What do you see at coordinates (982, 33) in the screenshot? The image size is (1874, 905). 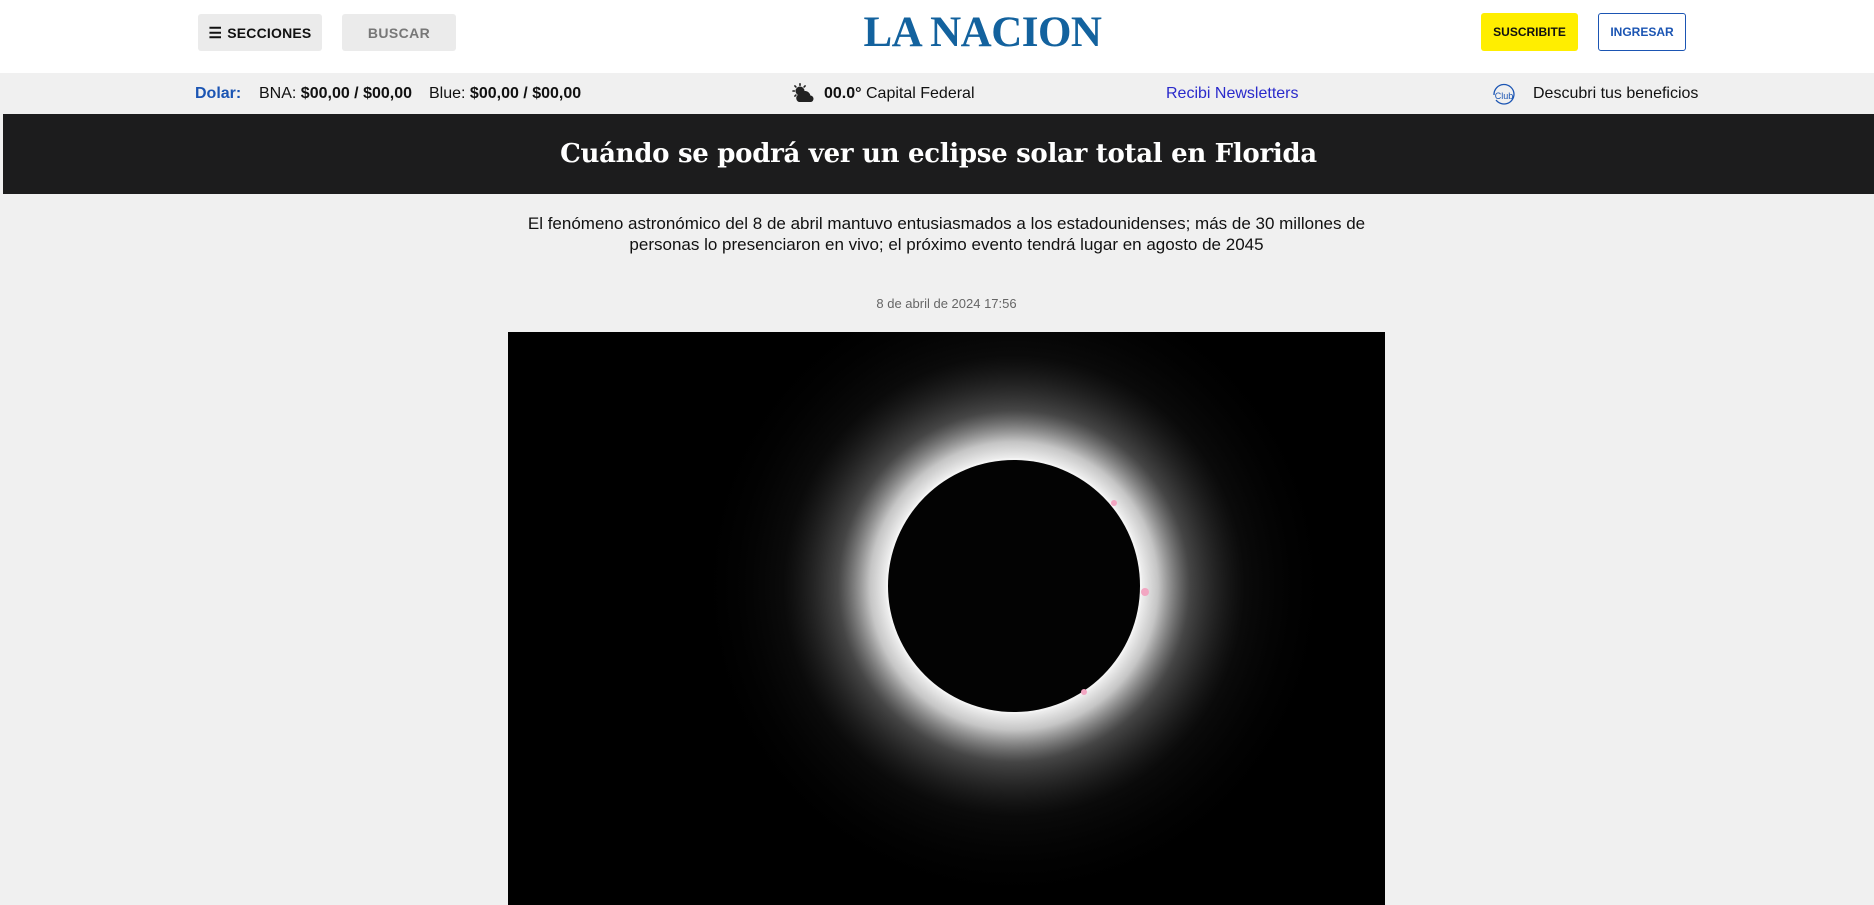 I see `site-logo: LA NACION` at bounding box center [982, 33].